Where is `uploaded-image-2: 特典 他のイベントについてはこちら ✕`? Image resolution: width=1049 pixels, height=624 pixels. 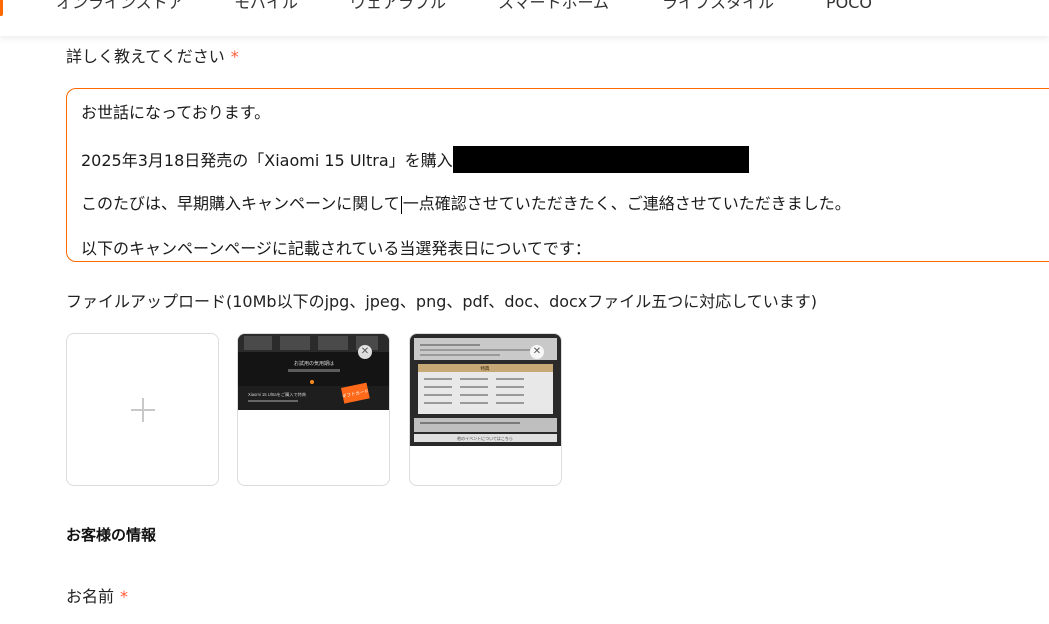
uploaded-image-2: 特典 他のイベントについてはこちら ✕ is located at coordinates (485, 409).